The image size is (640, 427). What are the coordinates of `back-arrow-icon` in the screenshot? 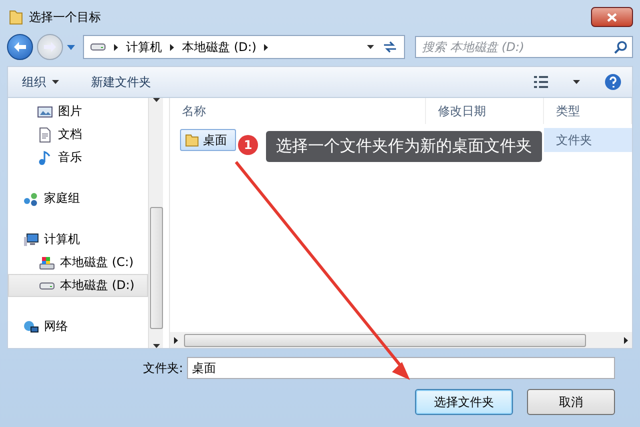 It's located at (20, 47).